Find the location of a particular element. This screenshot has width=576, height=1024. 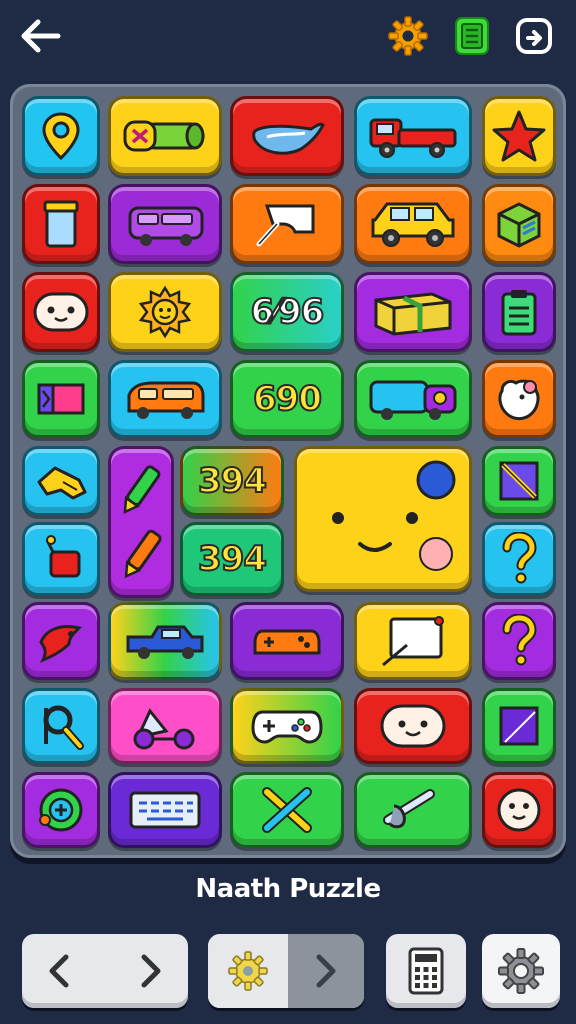

tile-number-label: 690 is located at coordinates (287, 399).